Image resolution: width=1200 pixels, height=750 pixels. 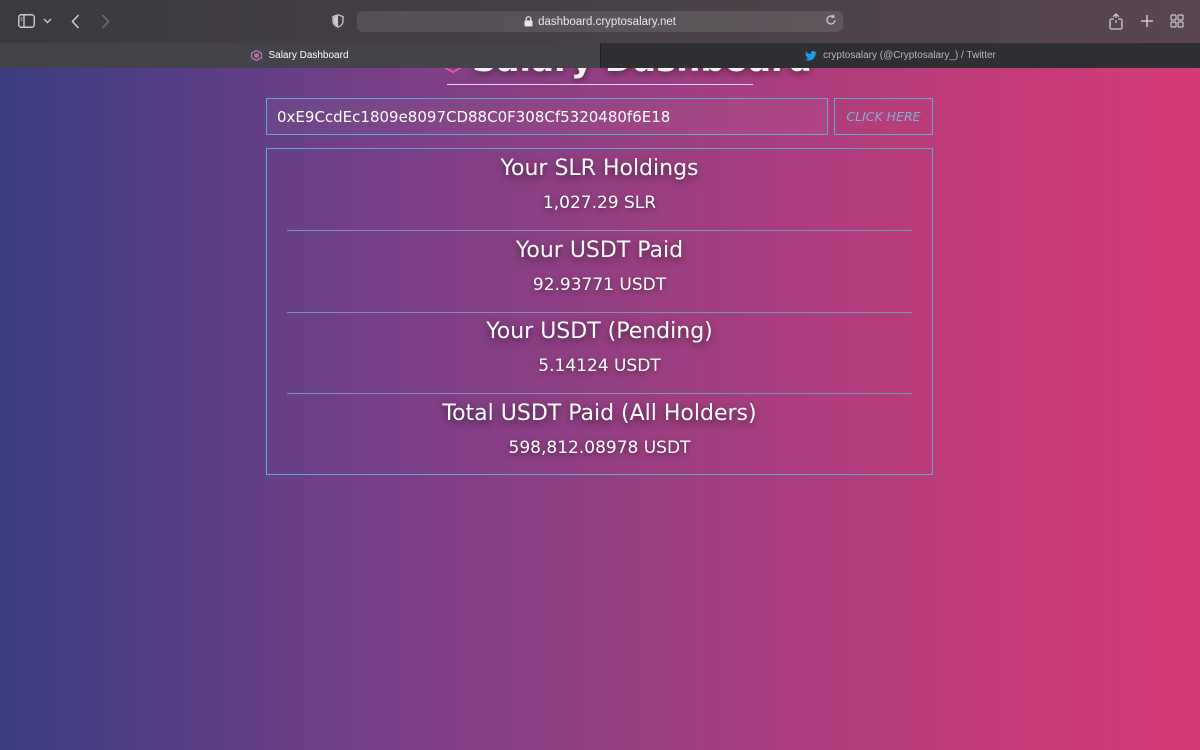 I want to click on stat-value: 92.93771 USDT, so click(x=599, y=285).